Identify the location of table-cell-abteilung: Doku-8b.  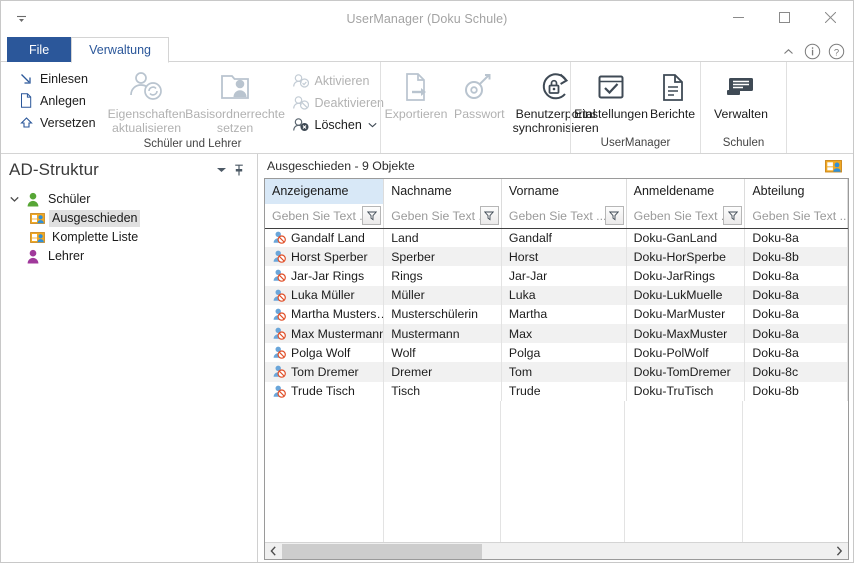
(796, 391).